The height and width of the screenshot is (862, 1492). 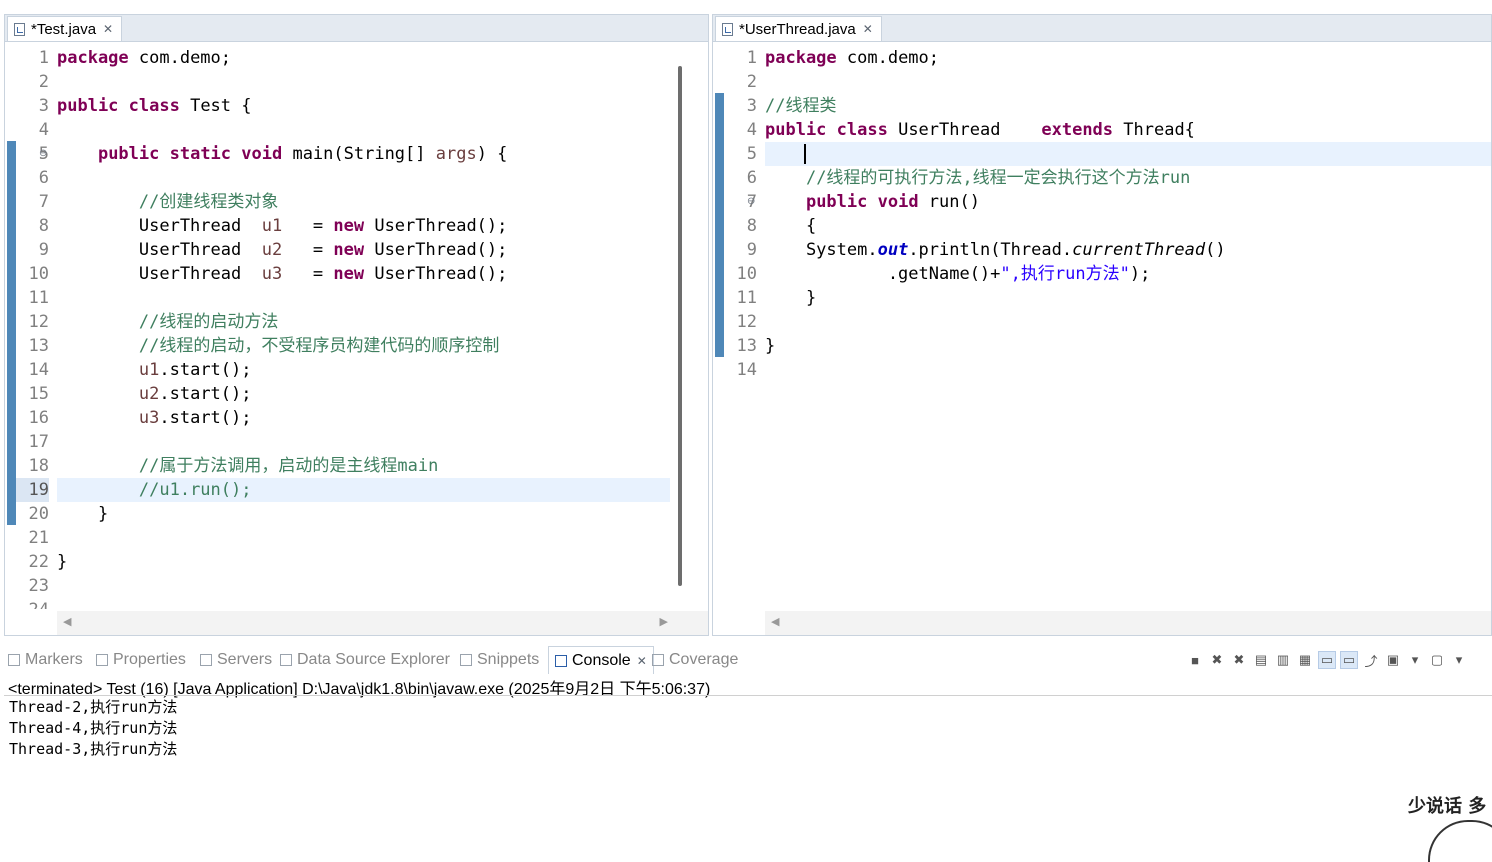 What do you see at coordinates (363, 490) in the screenshot?
I see `code-line: //u1.run();` at bounding box center [363, 490].